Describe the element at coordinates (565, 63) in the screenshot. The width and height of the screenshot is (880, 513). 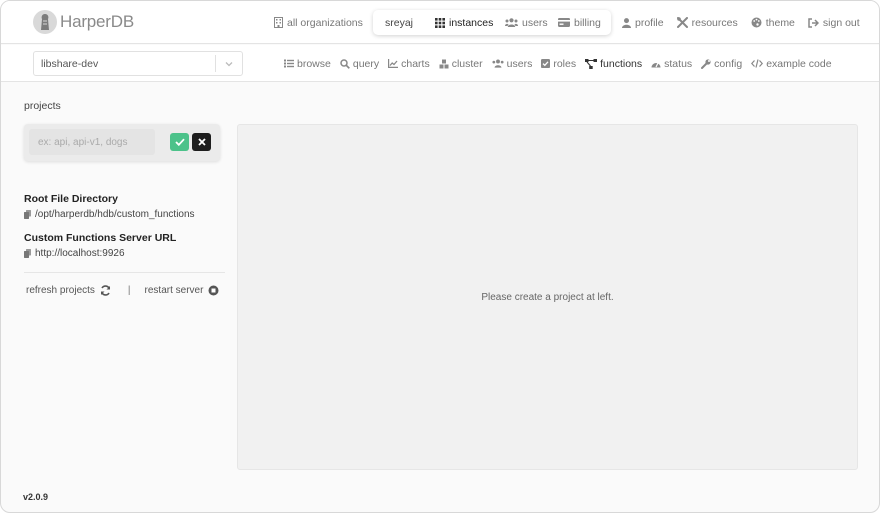
I see `tab-roles-label: roles` at that location.